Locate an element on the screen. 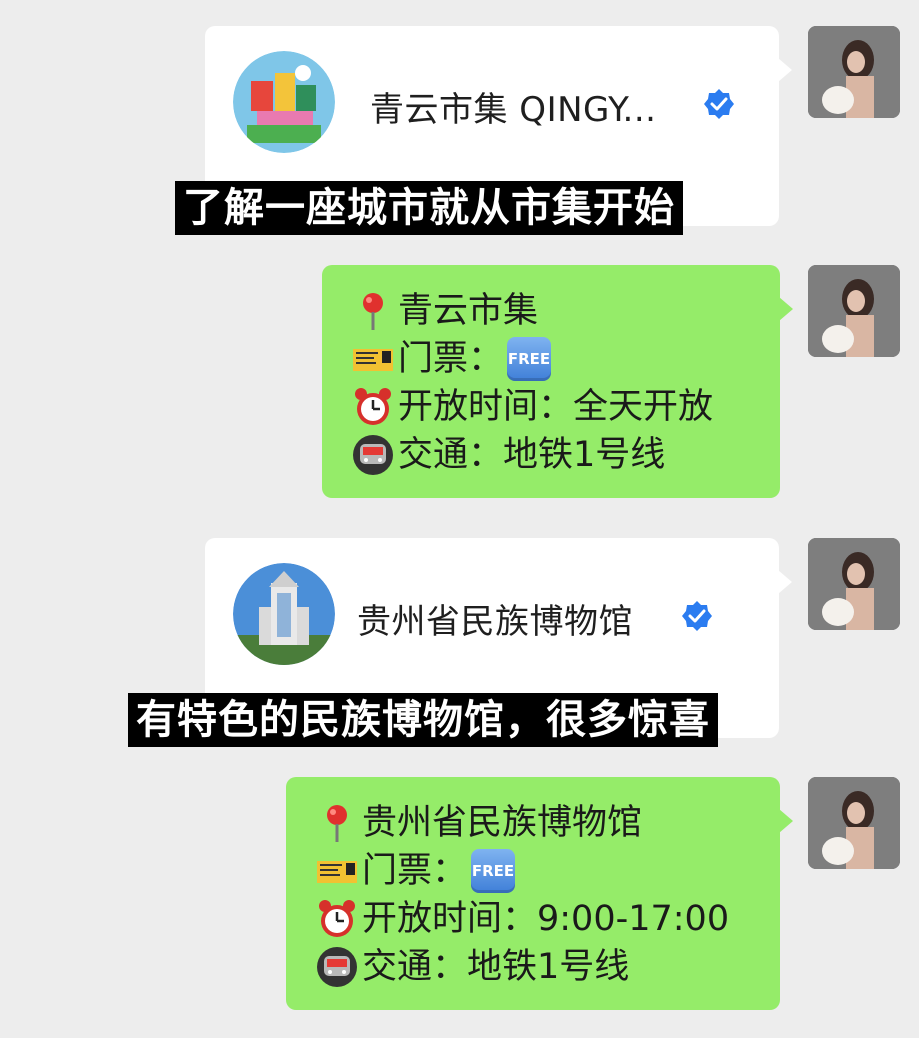  venue-title-line: 贵州省民族博物馆 is located at coordinates (479, 823).